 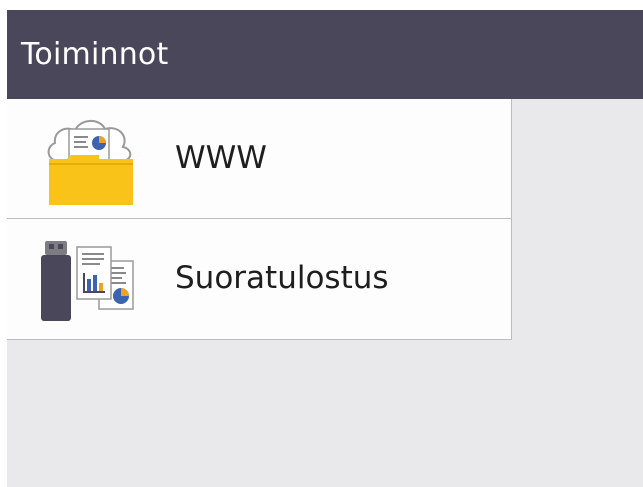 What do you see at coordinates (282, 278) in the screenshot?
I see `menu-item-label: Suoratulostus` at bounding box center [282, 278].